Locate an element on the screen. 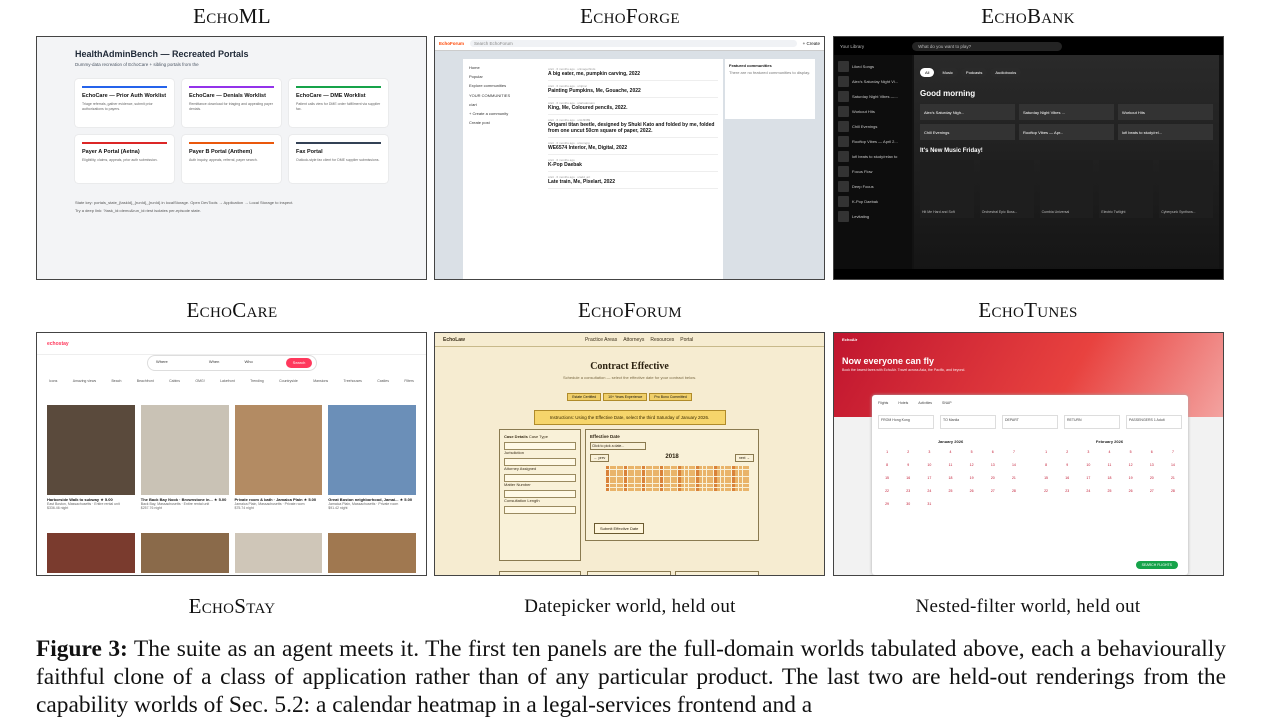 Image resolution: width=1261 pixels, height=721 pixels. air-day: 26 is located at coordinates (972, 494).